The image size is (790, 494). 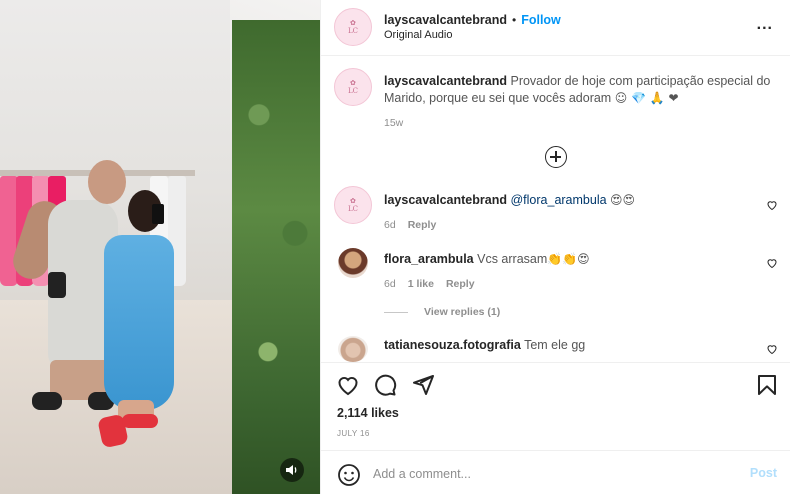 I want to click on comment-mention: @flora_arambula, so click(x=558, y=200).